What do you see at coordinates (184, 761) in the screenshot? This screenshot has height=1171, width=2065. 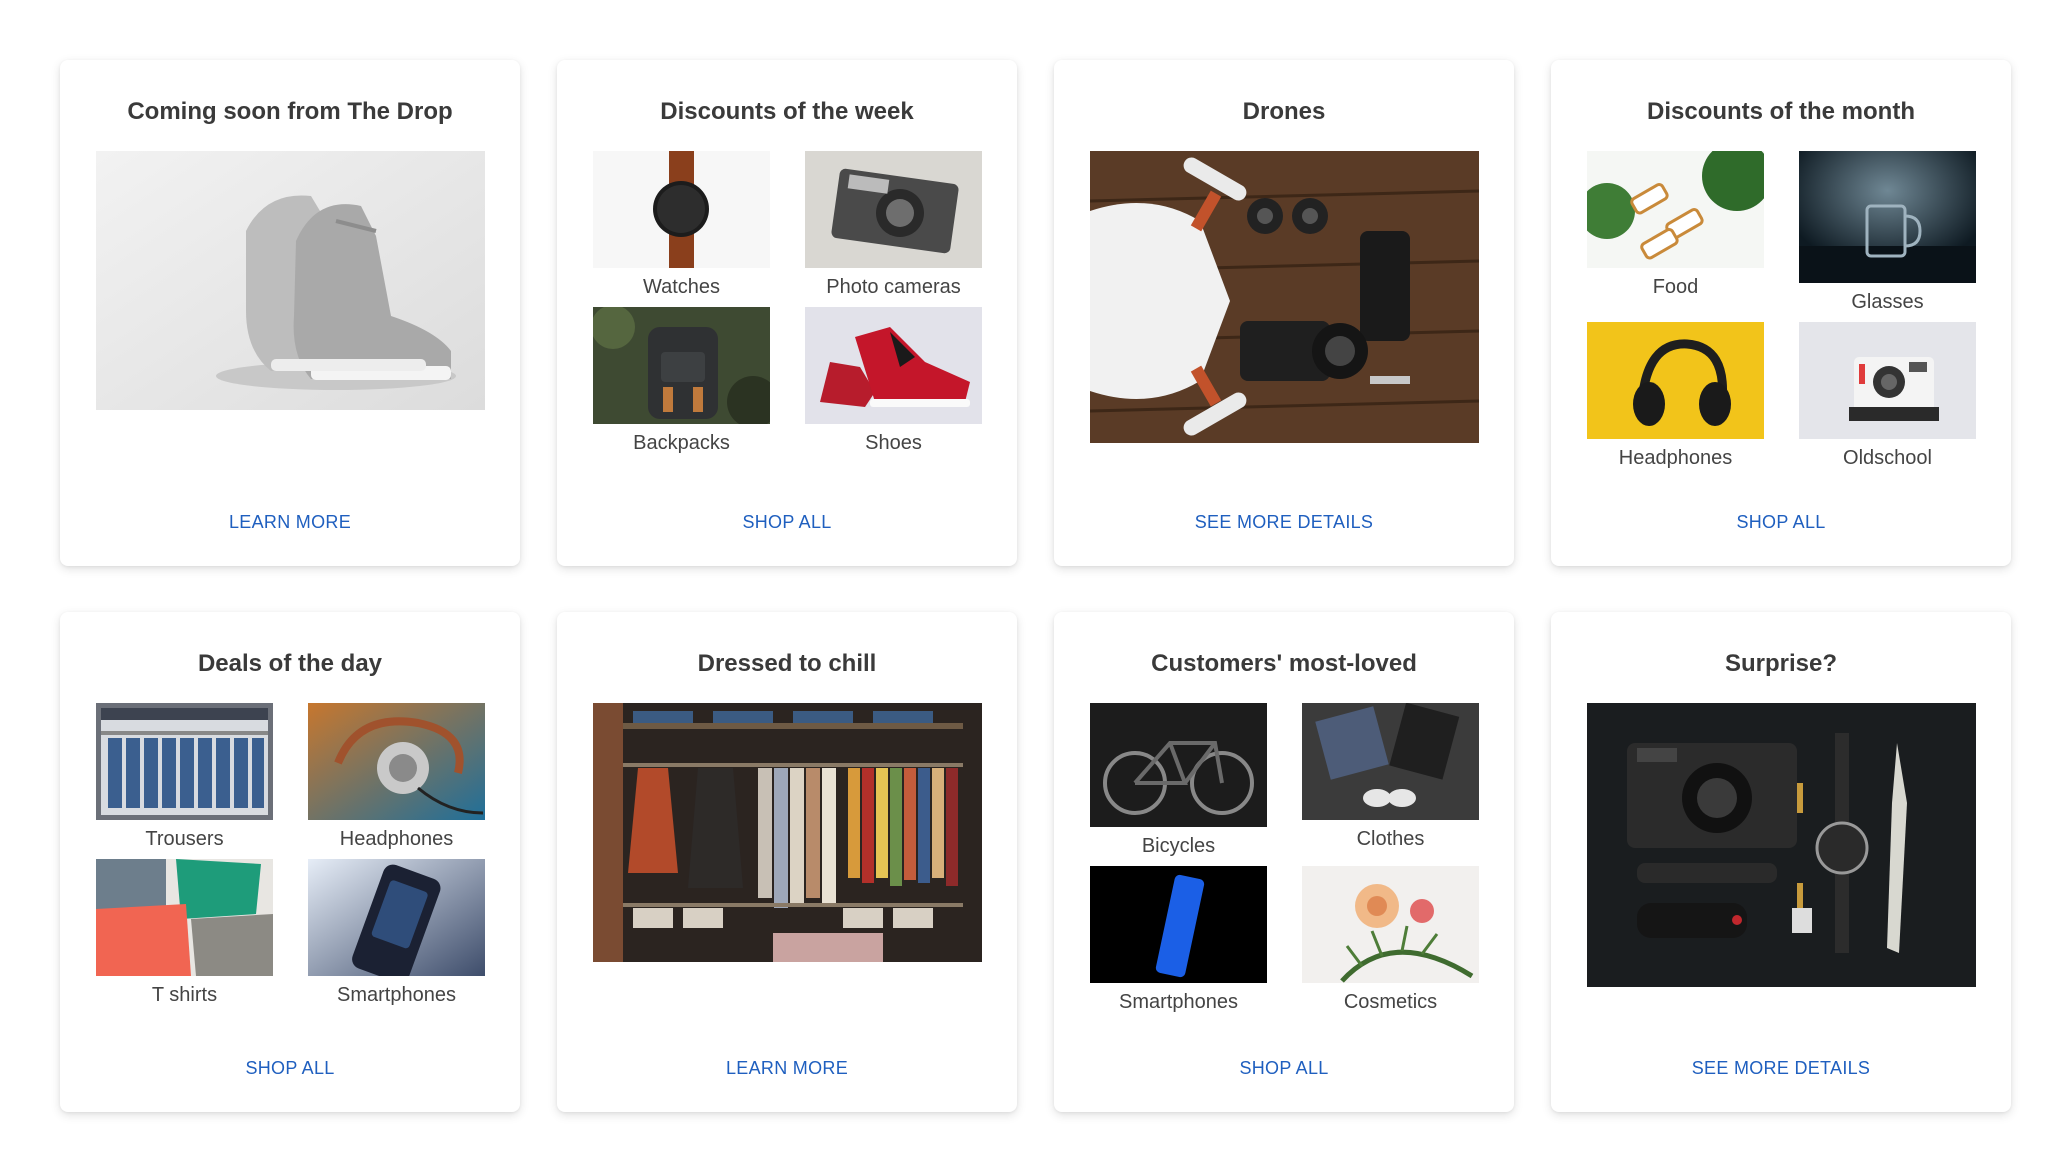 I see `jeans-shelf-icon` at bounding box center [184, 761].